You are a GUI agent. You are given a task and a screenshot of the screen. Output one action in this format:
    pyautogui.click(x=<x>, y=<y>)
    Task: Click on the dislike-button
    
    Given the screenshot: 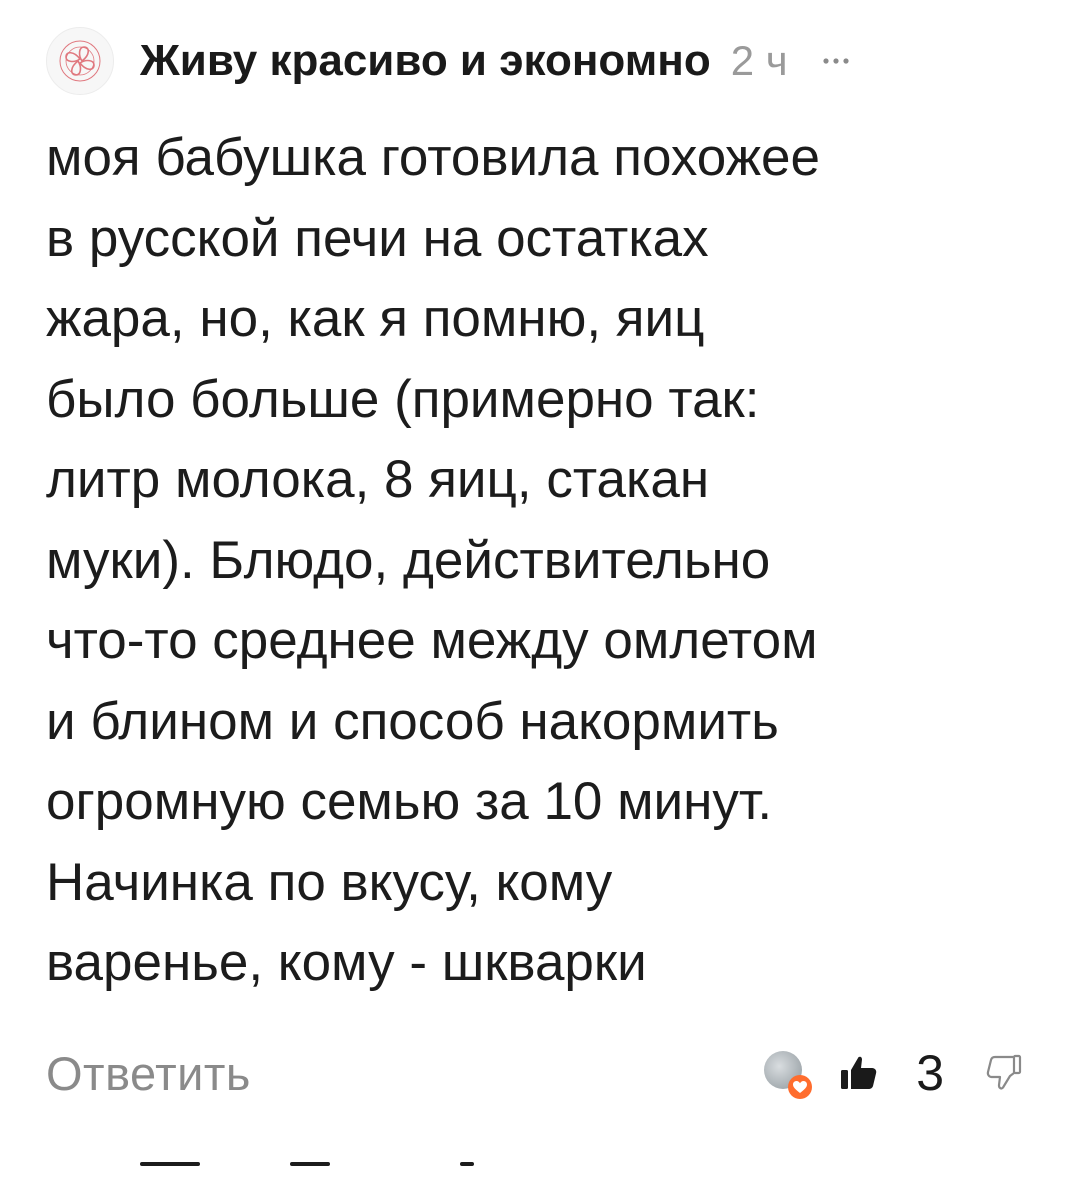 What is the action you would take?
    pyautogui.click(x=1003, y=1073)
    